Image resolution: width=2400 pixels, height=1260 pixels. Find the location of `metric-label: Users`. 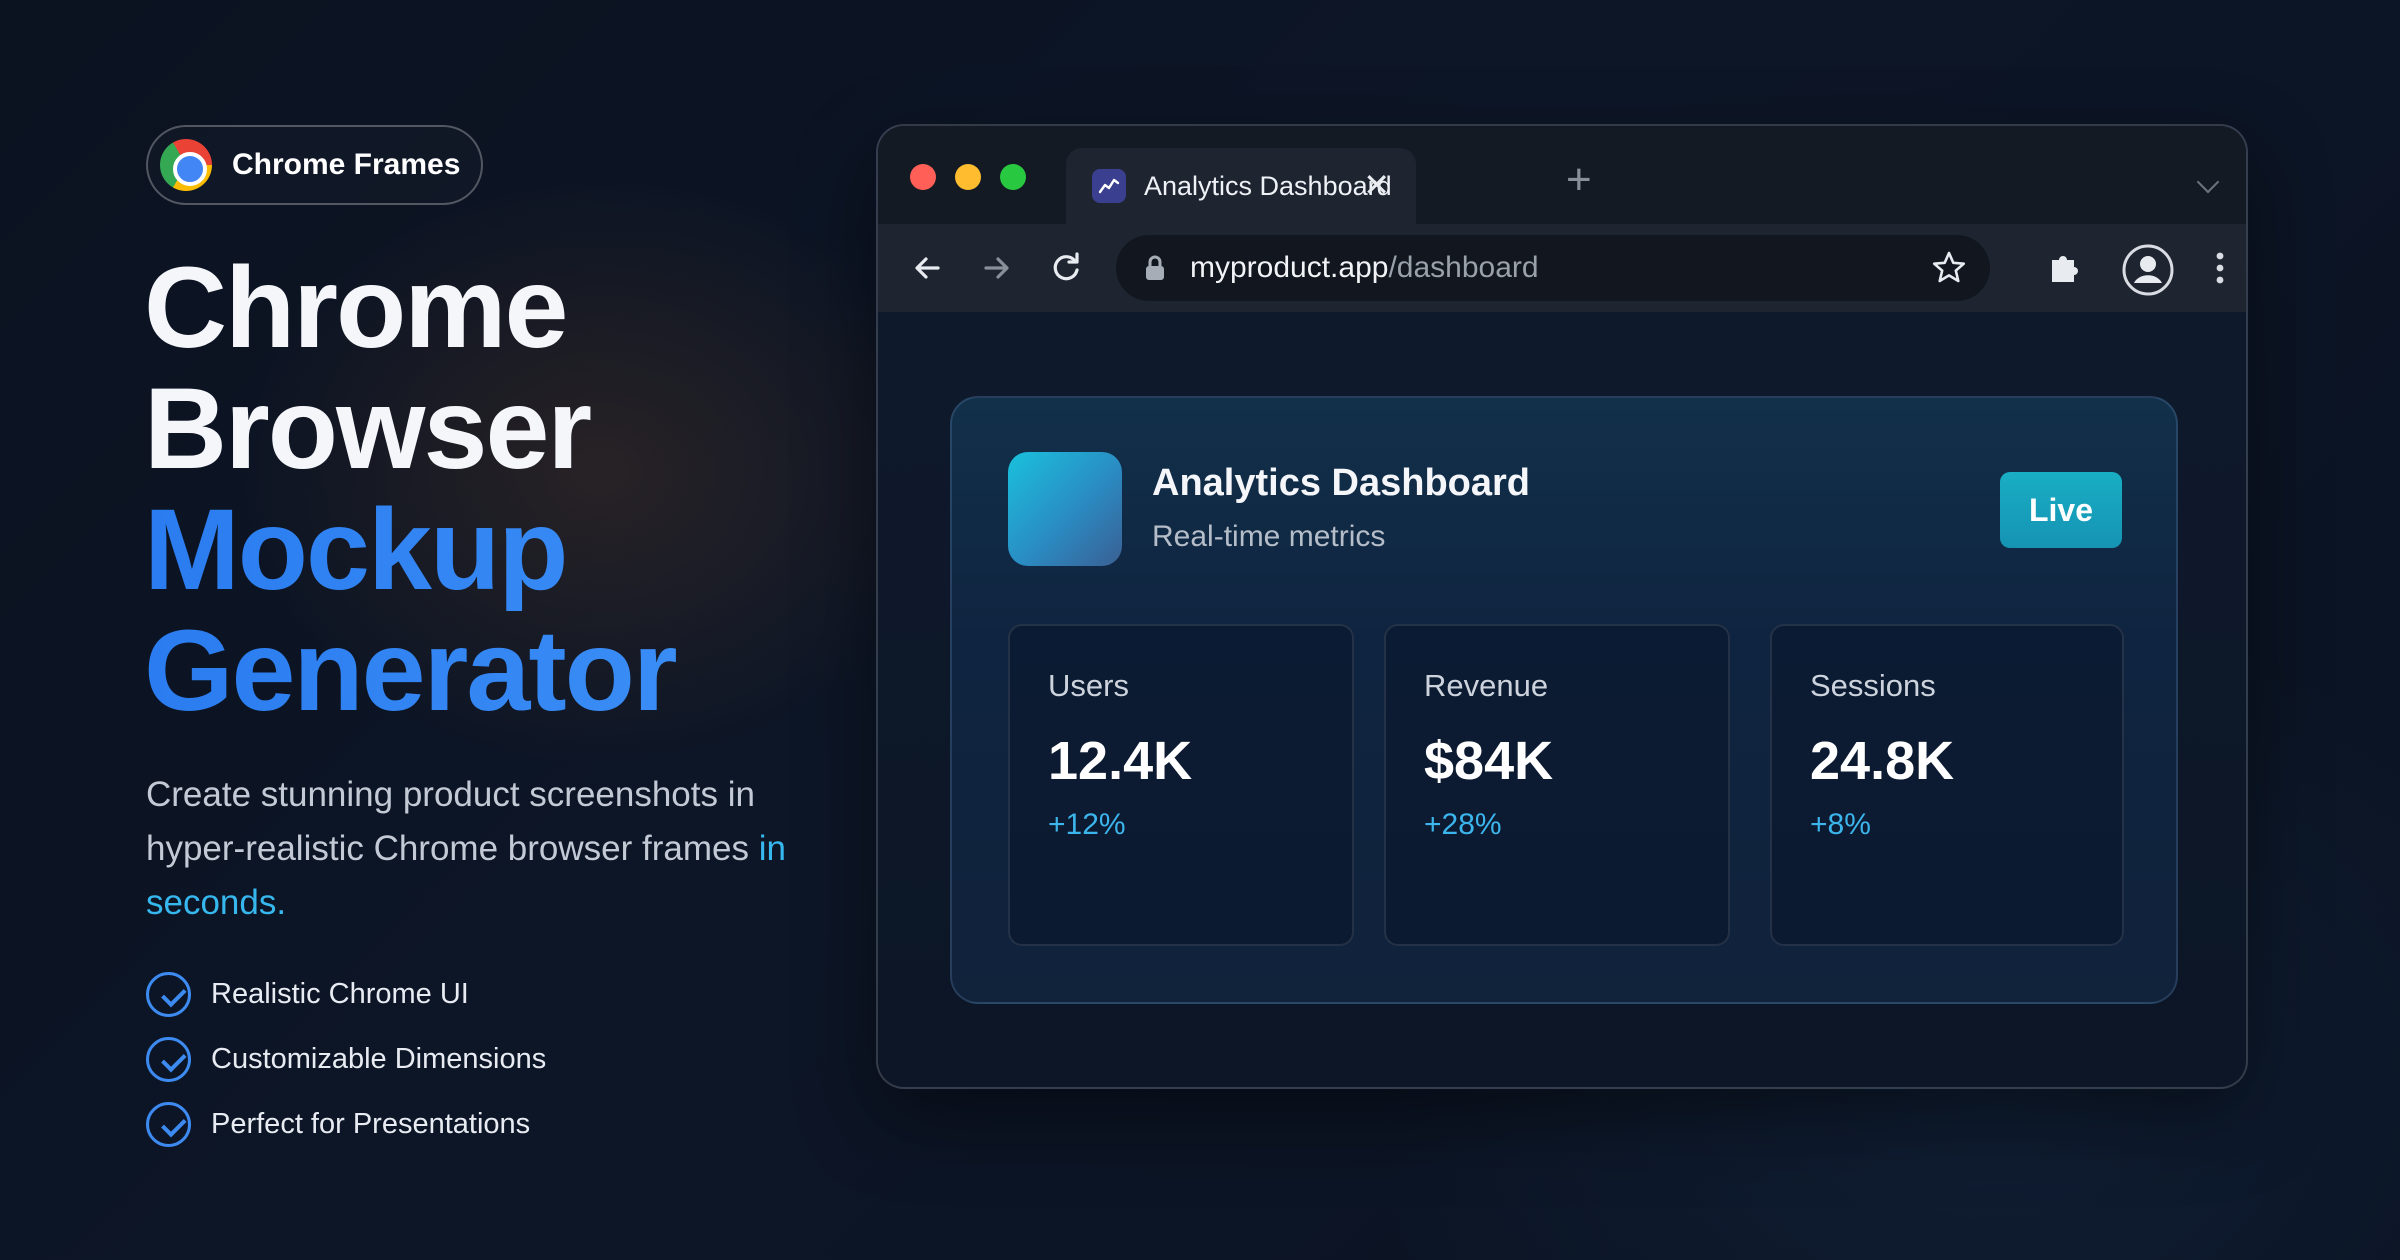

metric-label: Users is located at coordinates (1088, 685).